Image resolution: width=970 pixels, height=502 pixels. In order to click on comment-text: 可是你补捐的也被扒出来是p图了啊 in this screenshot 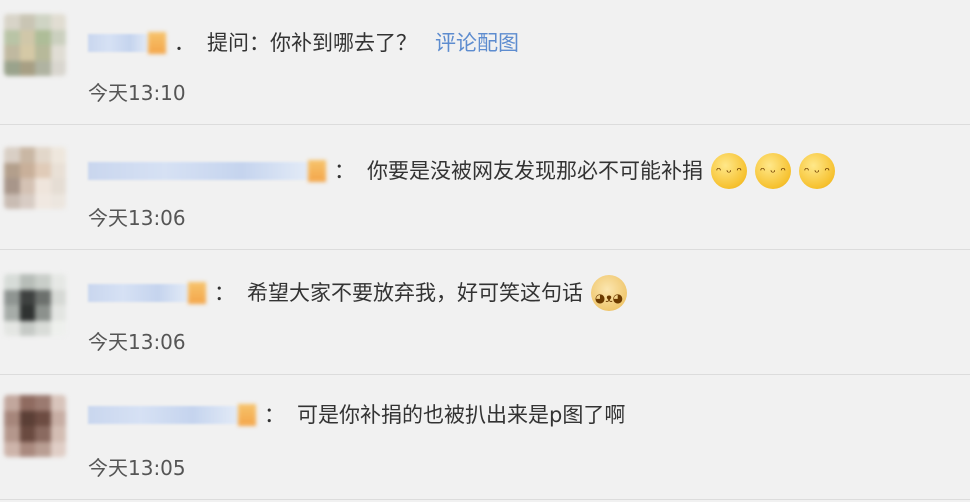, I will do `click(461, 415)`.